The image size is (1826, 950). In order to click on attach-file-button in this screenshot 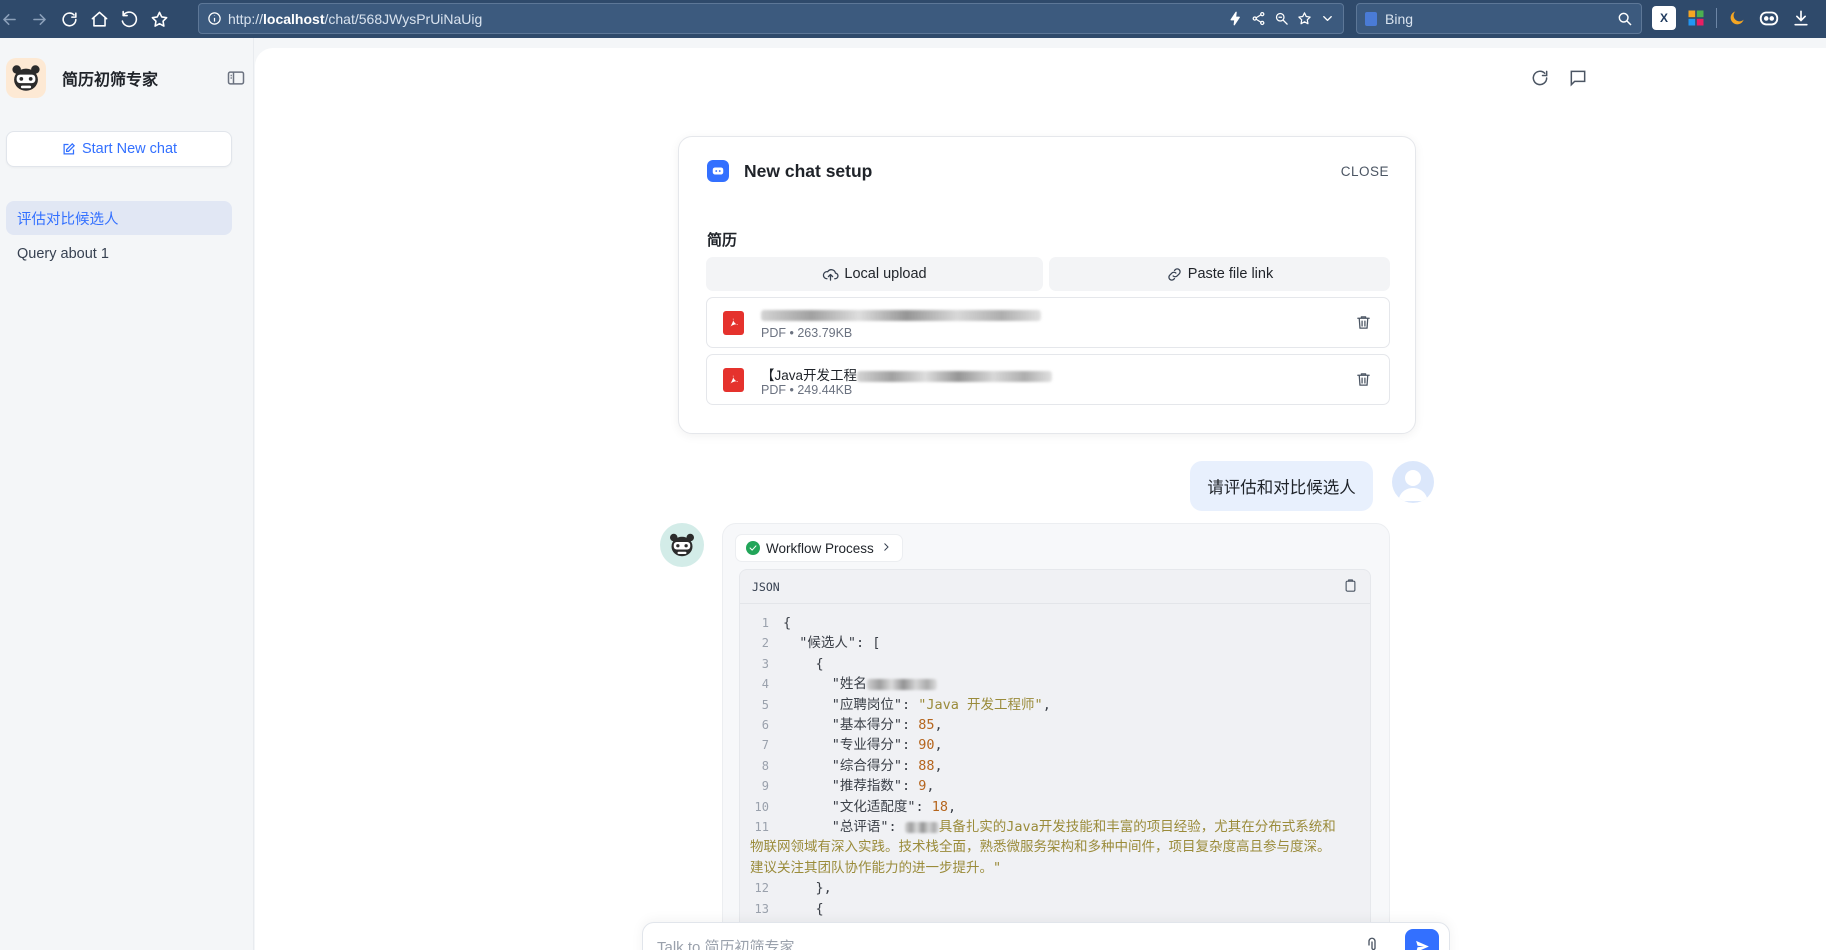, I will do `click(1372, 943)`.